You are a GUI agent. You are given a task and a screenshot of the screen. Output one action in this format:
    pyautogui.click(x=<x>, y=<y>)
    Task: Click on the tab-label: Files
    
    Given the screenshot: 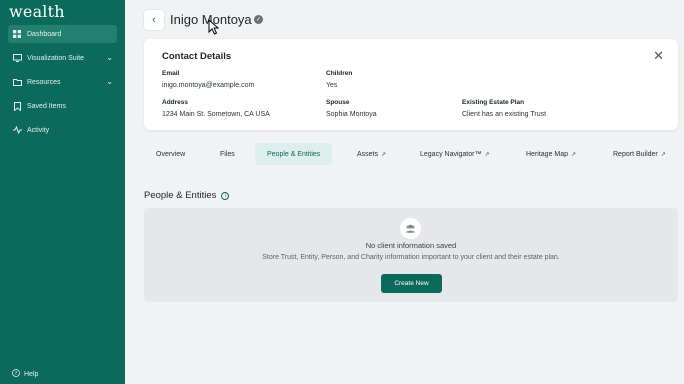 What is the action you would take?
    pyautogui.click(x=227, y=154)
    